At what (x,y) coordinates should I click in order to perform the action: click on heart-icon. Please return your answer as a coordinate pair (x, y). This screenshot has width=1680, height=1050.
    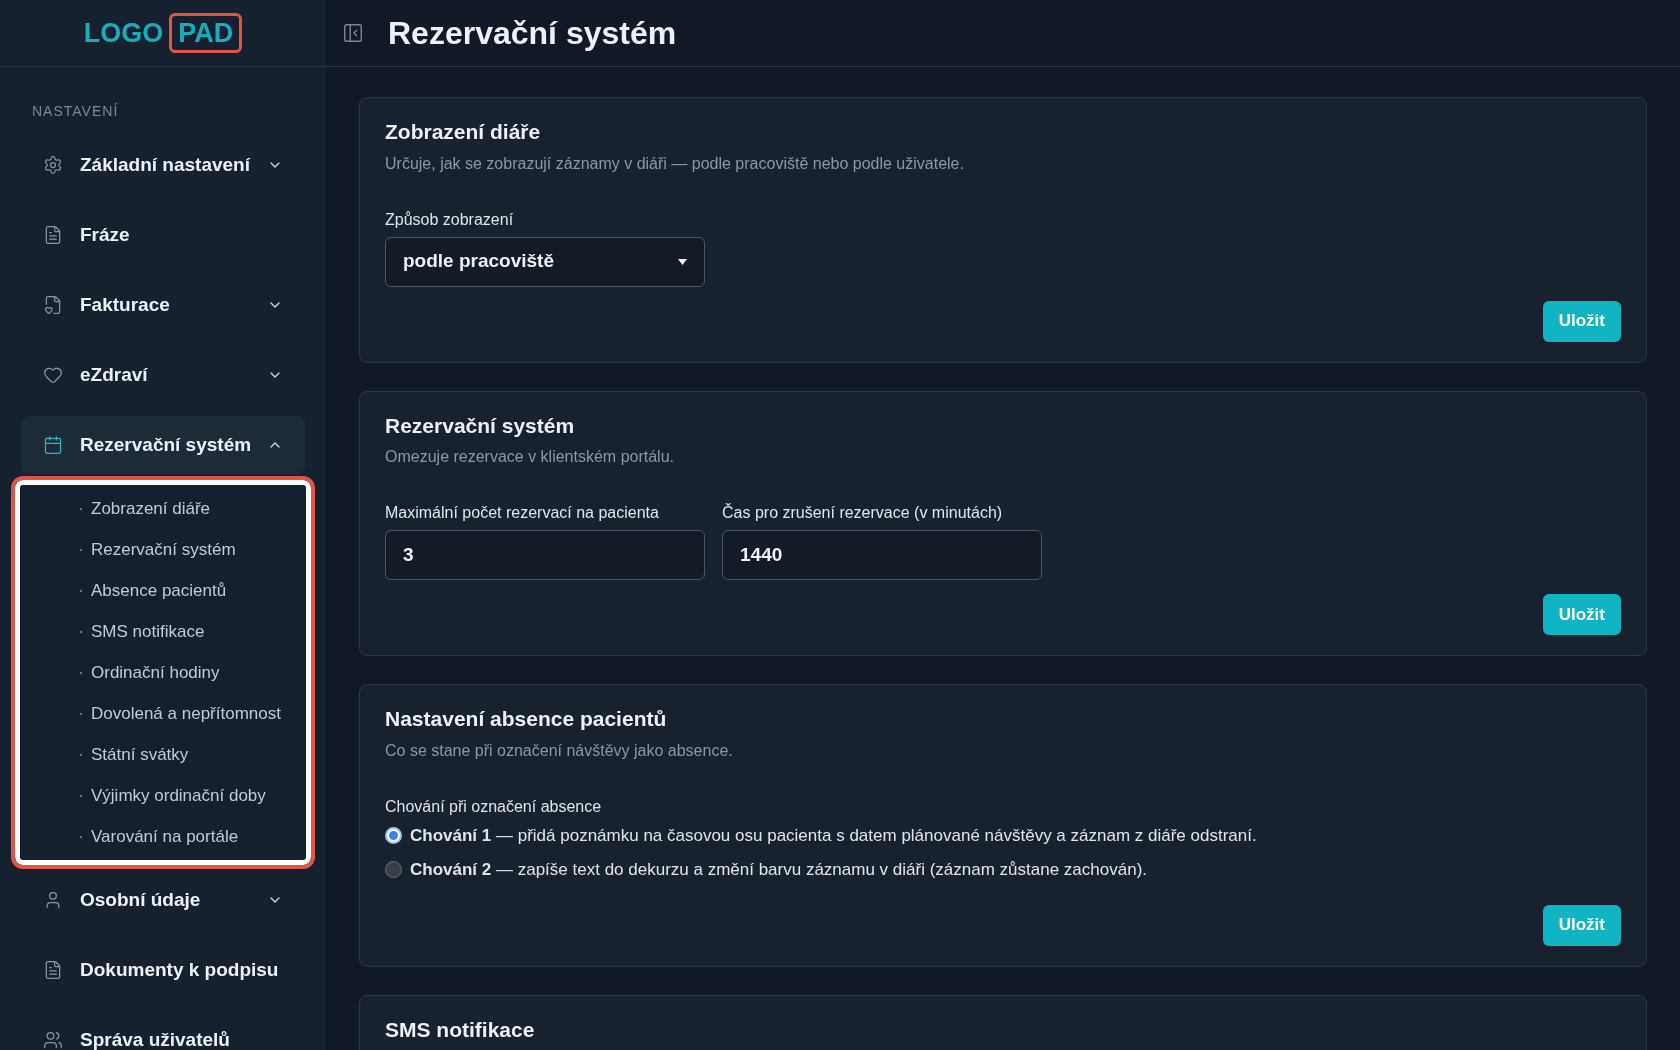
    Looking at the image, I should click on (53, 375).